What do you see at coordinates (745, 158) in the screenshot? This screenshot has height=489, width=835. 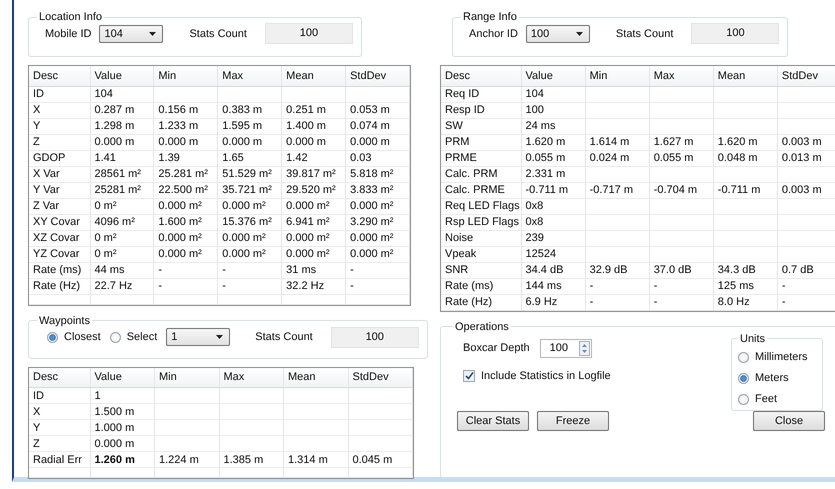 I see `table-cell: 0.048 m` at bounding box center [745, 158].